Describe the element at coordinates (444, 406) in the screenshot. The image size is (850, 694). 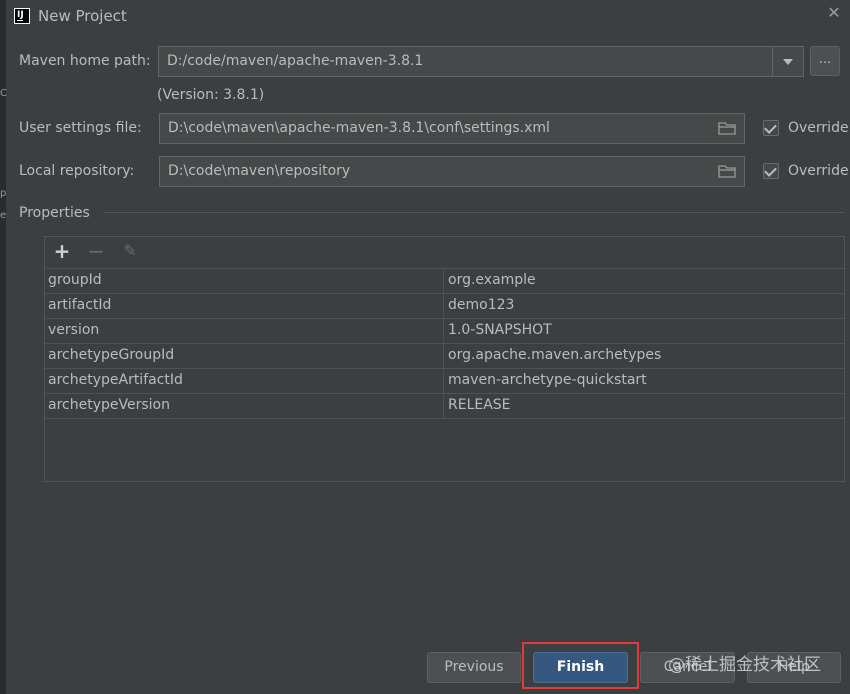
I see `table-row: archetypeVersion RELEASE` at that location.